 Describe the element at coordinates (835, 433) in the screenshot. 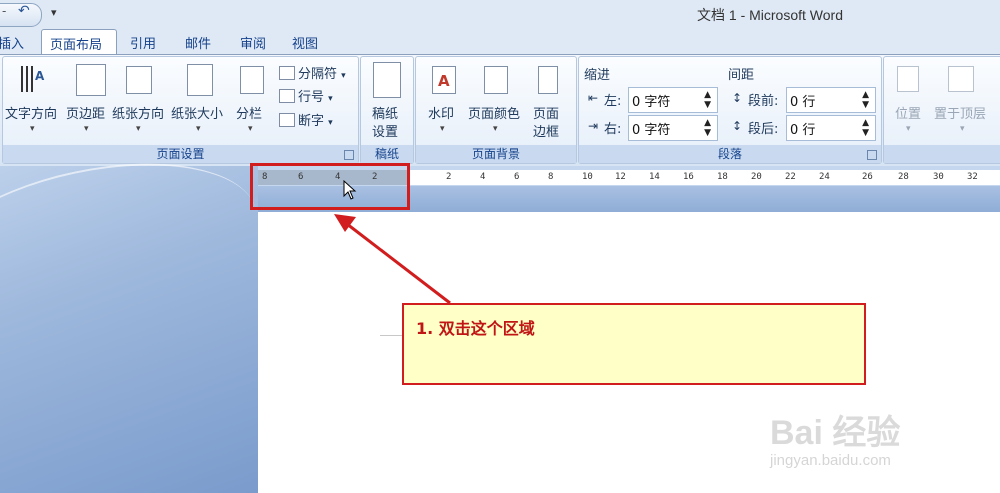

I see `baidu-watermark: Bai 经验` at that location.